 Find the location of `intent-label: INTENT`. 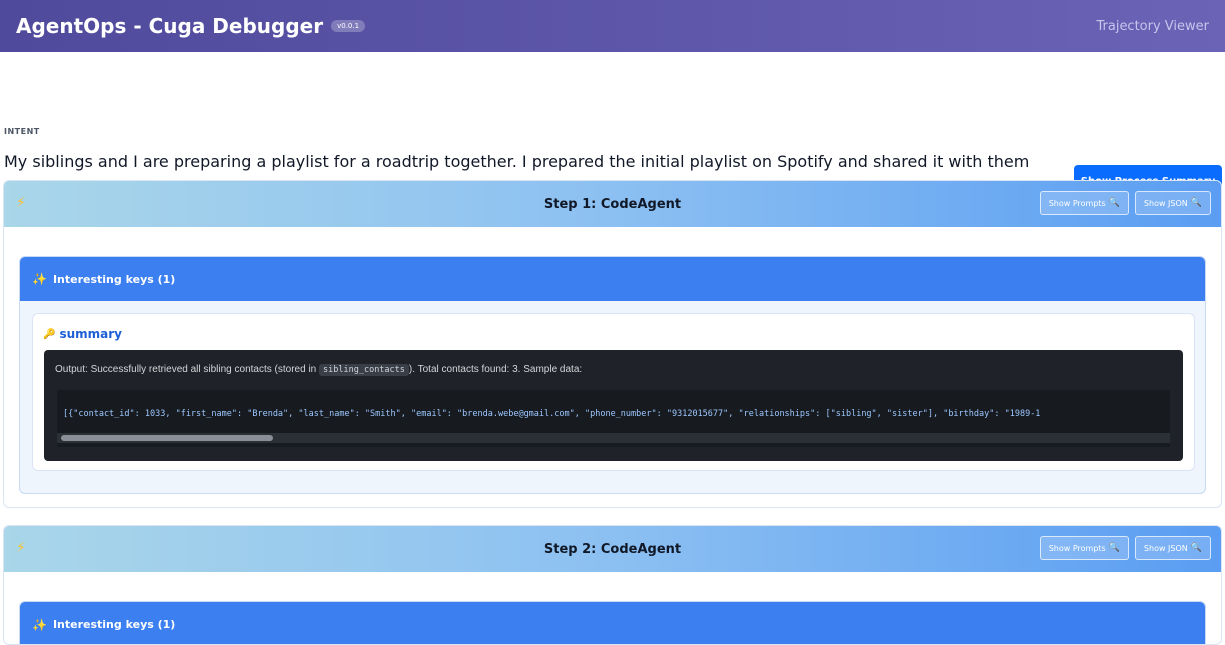

intent-label: INTENT is located at coordinates (22, 131).